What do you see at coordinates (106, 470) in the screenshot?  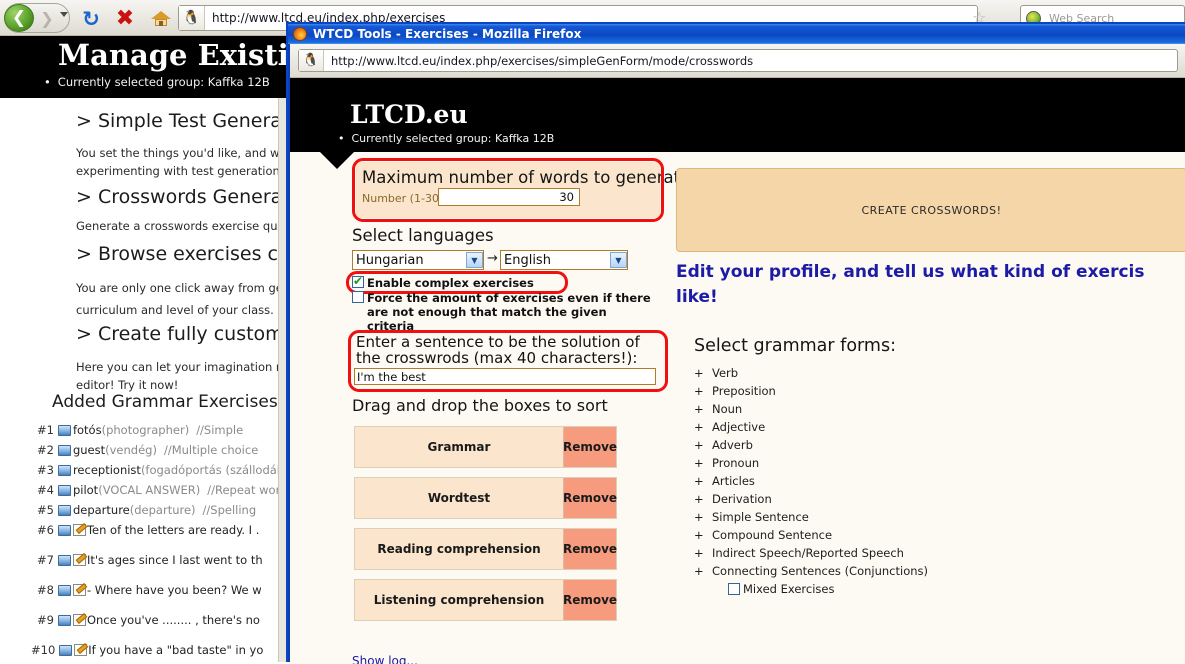 I see `exercise-word: receptionist` at bounding box center [106, 470].